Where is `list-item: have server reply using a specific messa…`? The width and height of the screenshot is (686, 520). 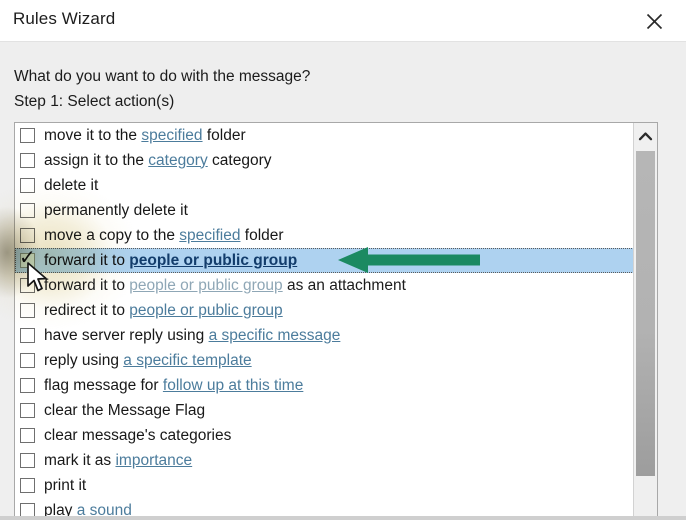
list-item: have server reply using a specific messa… is located at coordinates (324, 335).